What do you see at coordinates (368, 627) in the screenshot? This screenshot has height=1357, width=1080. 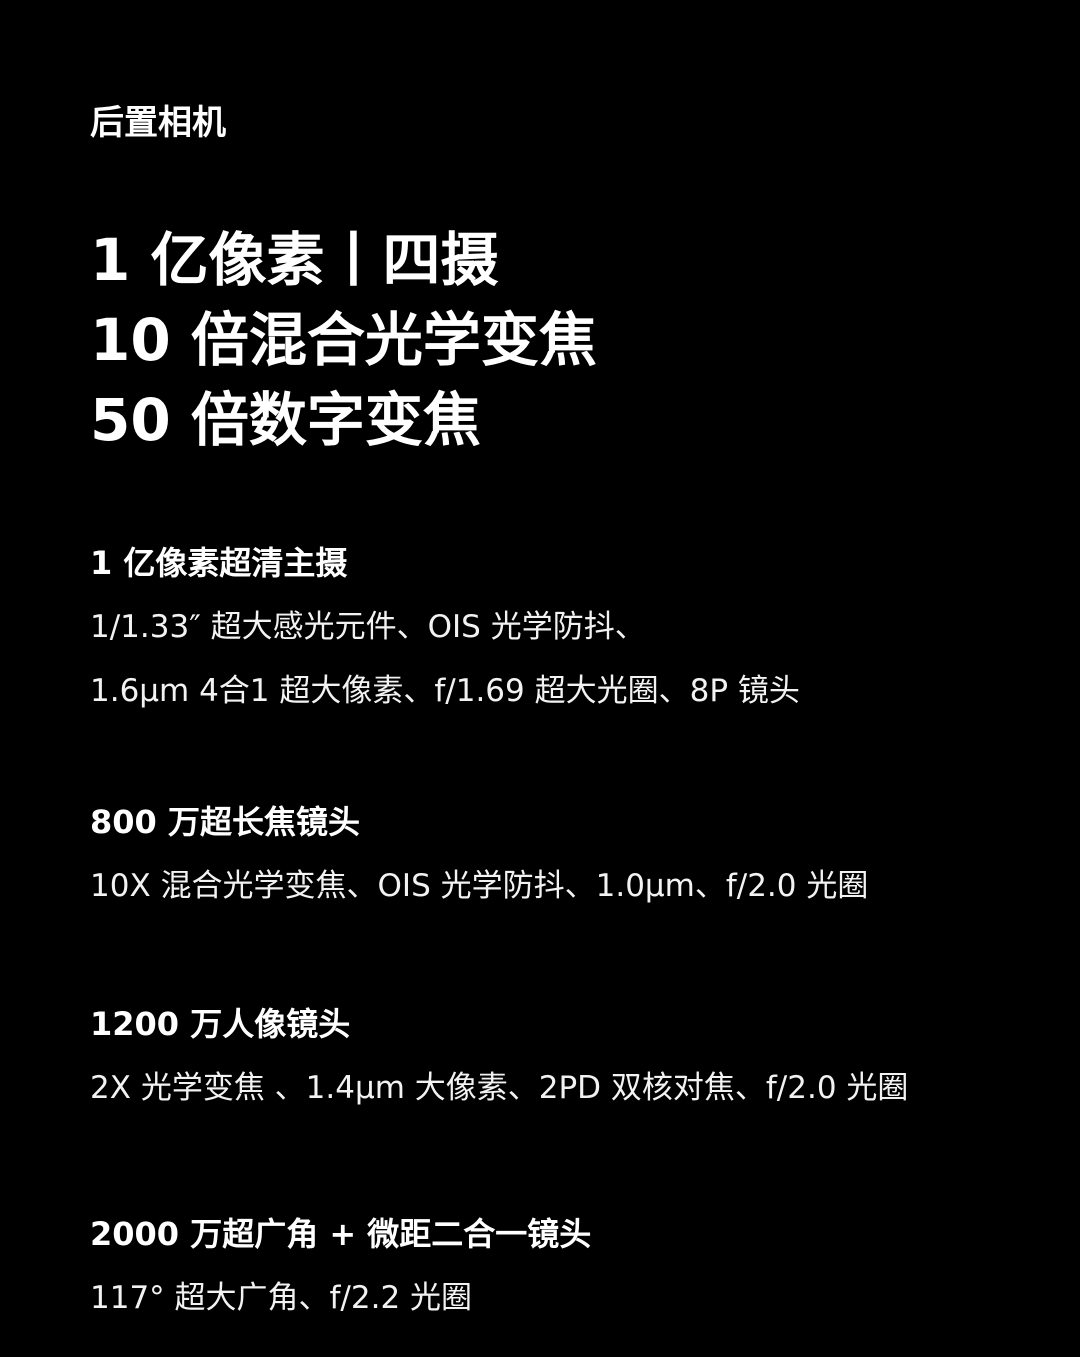 I see `spec-detail: 1/1.33″ 超大感光元件、OIS 光学防抖、` at bounding box center [368, 627].